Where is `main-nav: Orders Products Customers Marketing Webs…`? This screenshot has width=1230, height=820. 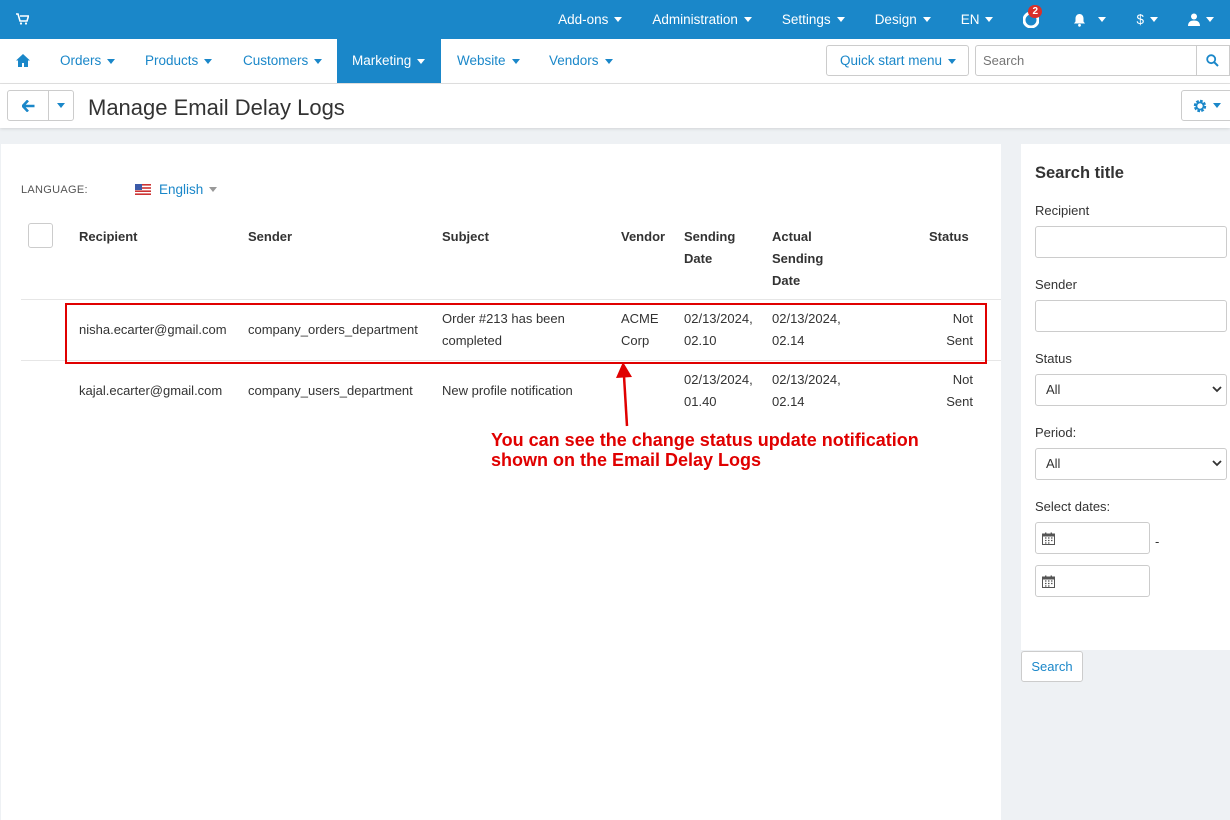
main-nav: Orders Products Customers Marketing Webs… is located at coordinates (615, 61).